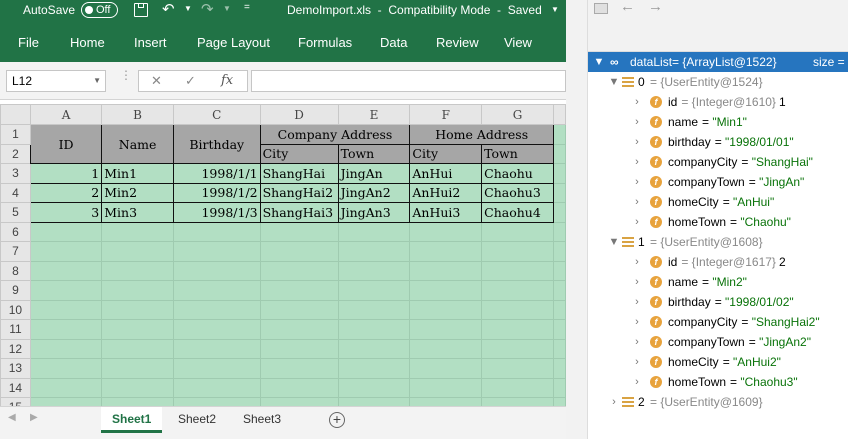  Describe the element at coordinates (66, 192) in the screenshot. I see `data-cell-id: 2` at that location.